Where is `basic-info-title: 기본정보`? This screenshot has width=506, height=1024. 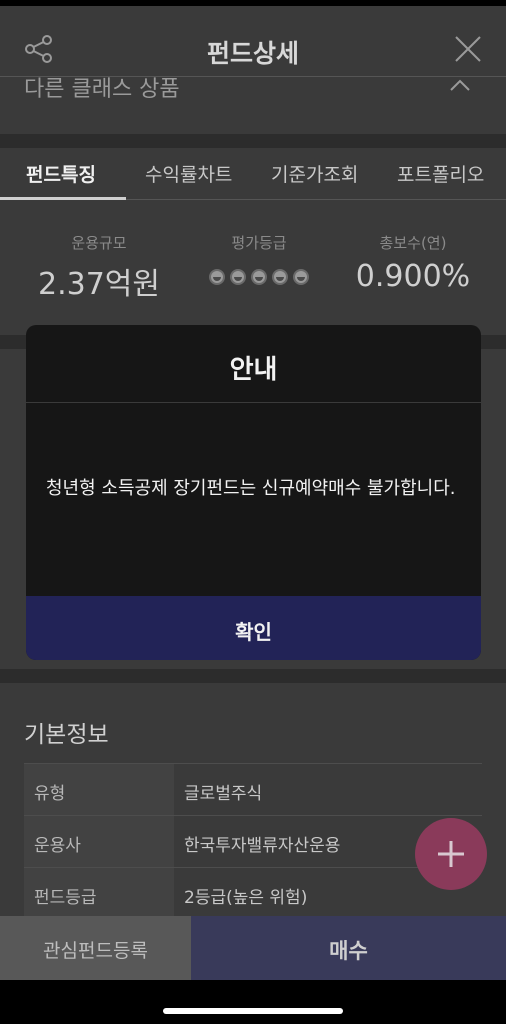
basic-info-title: 기본정보 is located at coordinates (66, 735).